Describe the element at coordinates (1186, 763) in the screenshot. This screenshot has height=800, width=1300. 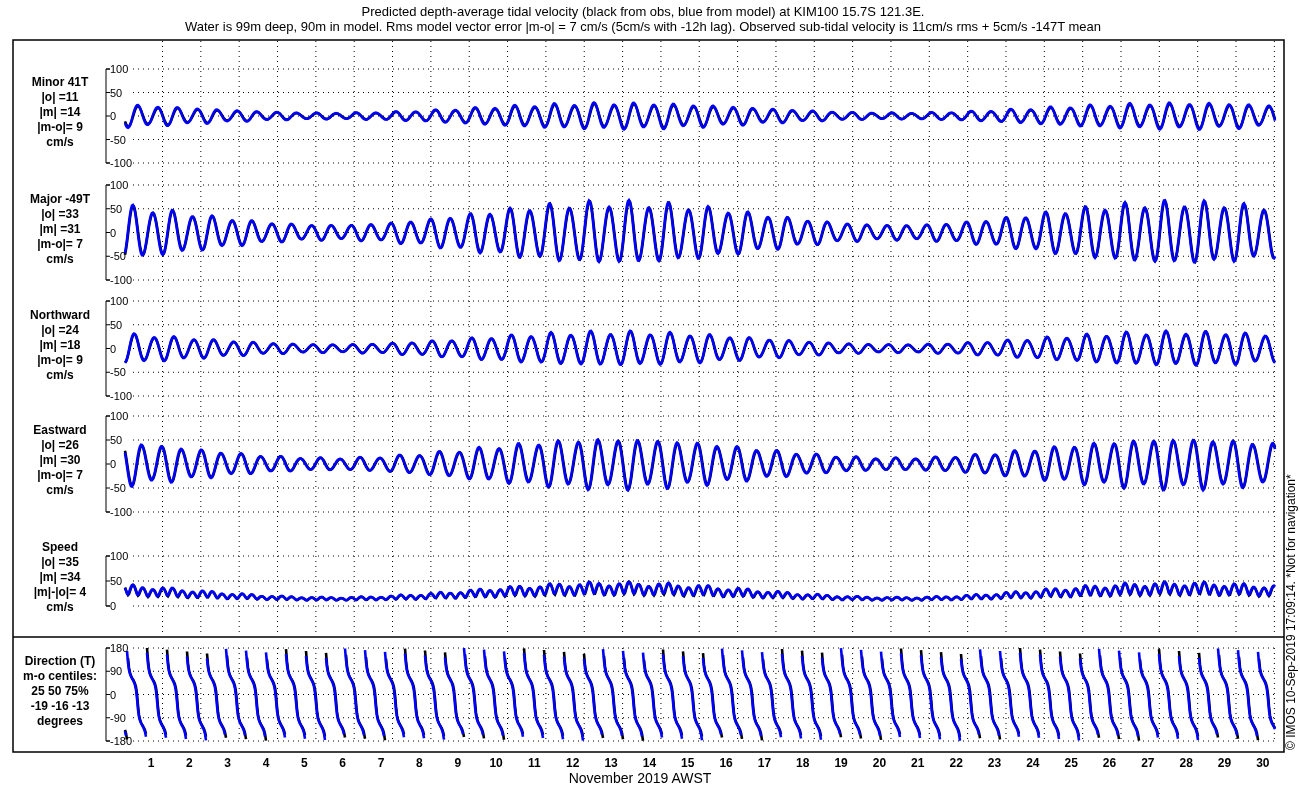
I see `axis-tick-label: 28` at that location.